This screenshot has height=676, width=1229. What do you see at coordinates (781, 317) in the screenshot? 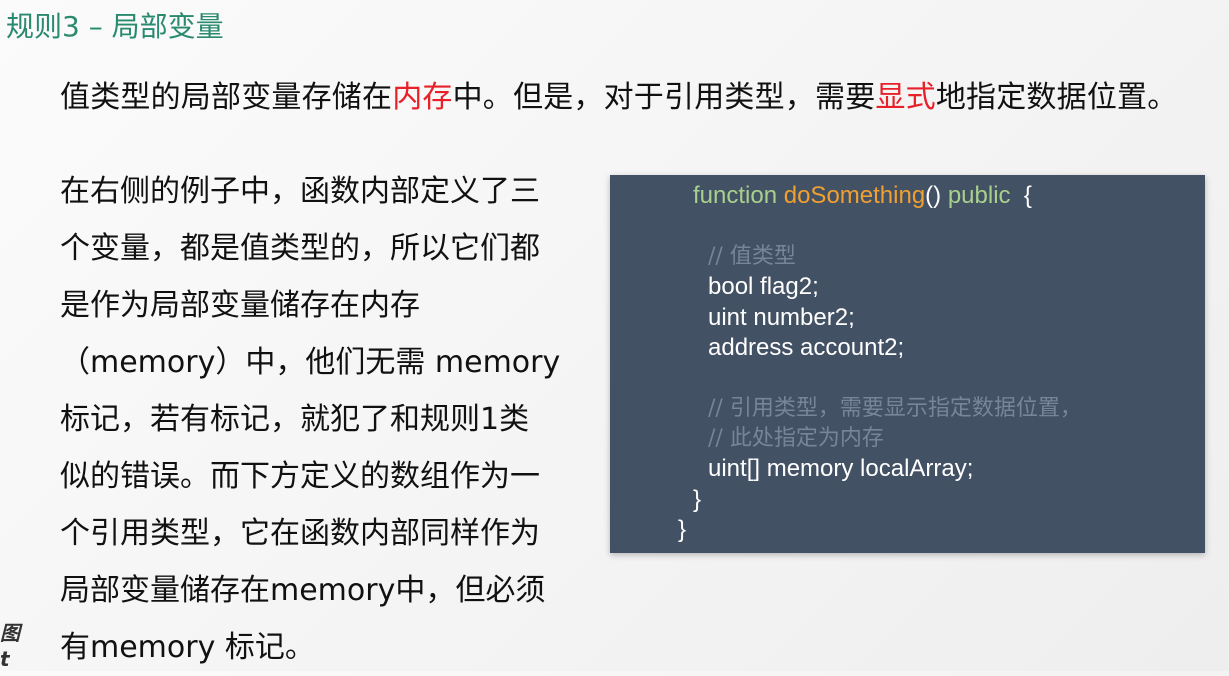
I see `code-line-uint: uint number2;` at bounding box center [781, 317].